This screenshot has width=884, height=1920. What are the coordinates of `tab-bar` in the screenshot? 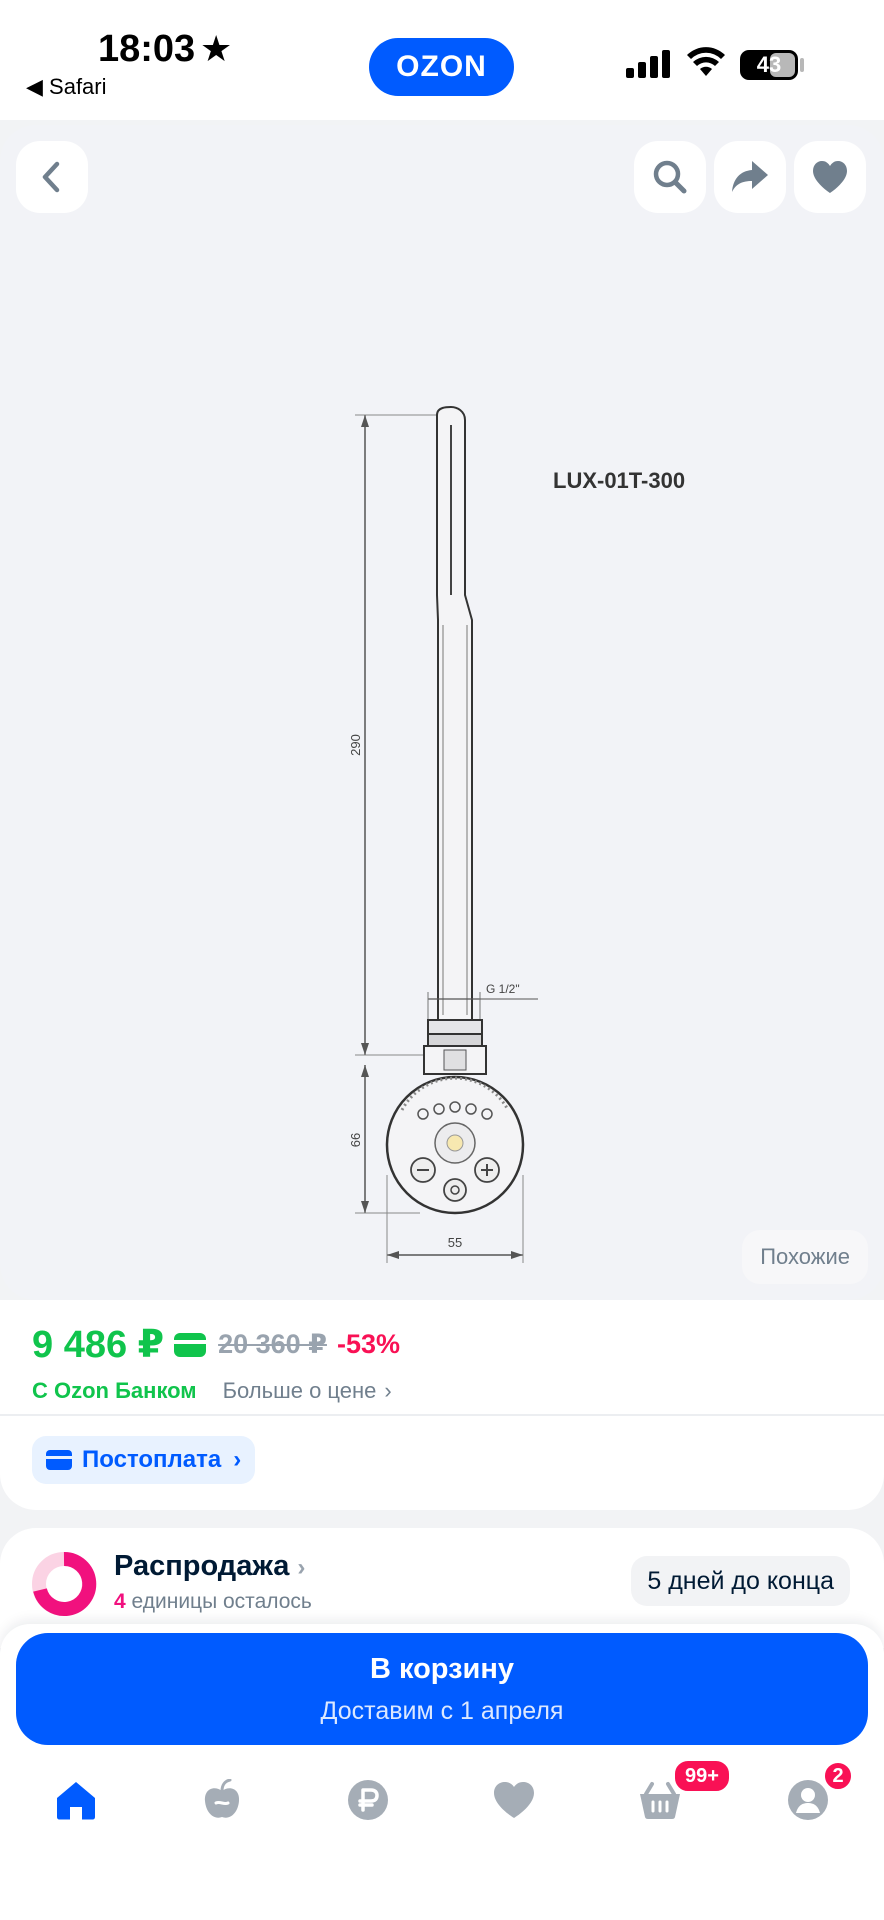 It's located at (442, 1800).